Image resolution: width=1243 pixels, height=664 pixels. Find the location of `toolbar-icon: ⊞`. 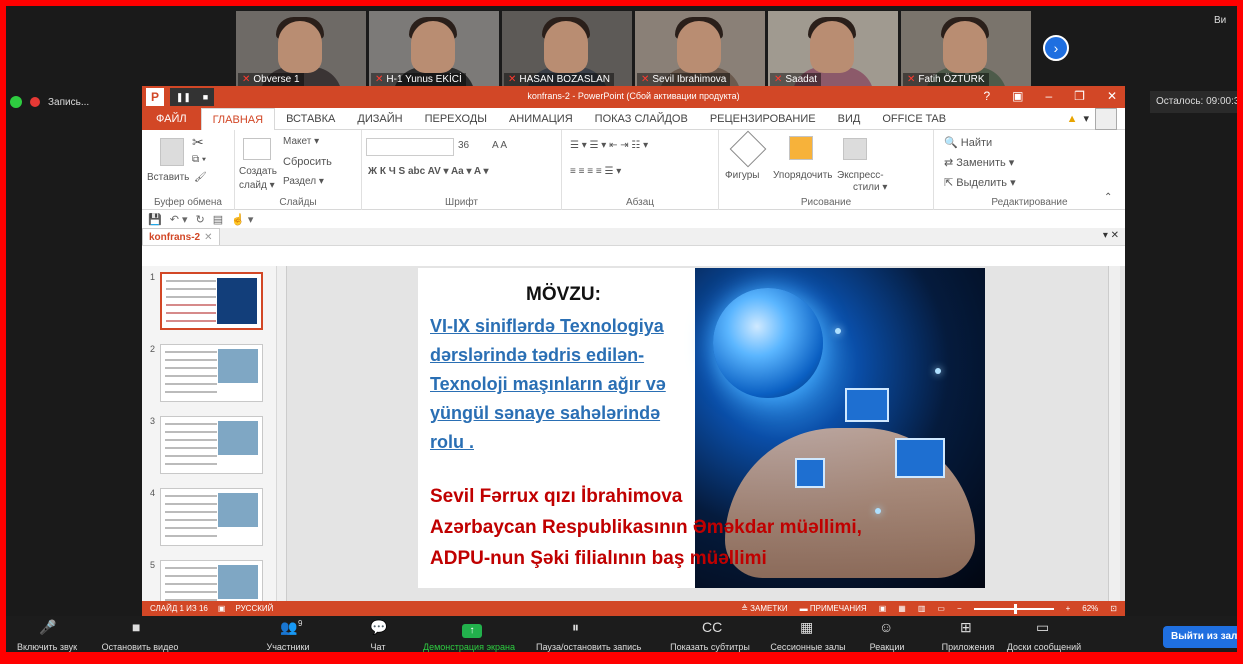

toolbar-icon: ⊞ is located at coordinates (966, 627).